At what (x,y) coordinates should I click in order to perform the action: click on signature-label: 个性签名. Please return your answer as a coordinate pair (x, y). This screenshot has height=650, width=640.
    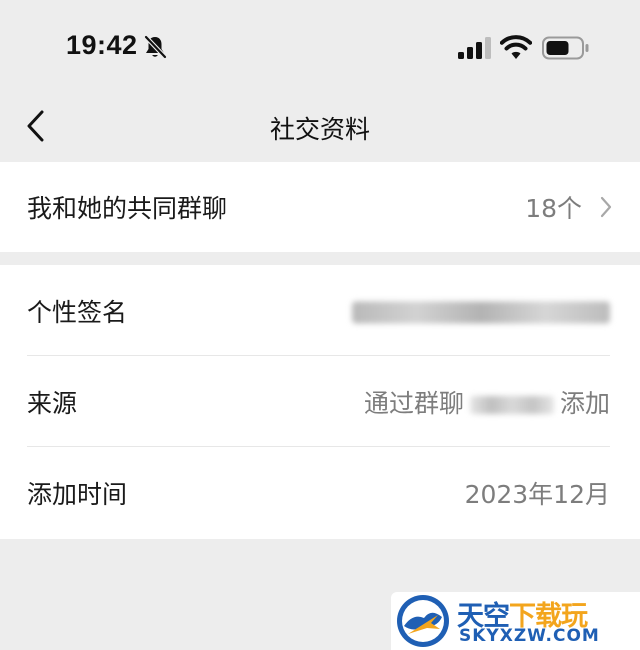
    Looking at the image, I should click on (77, 312).